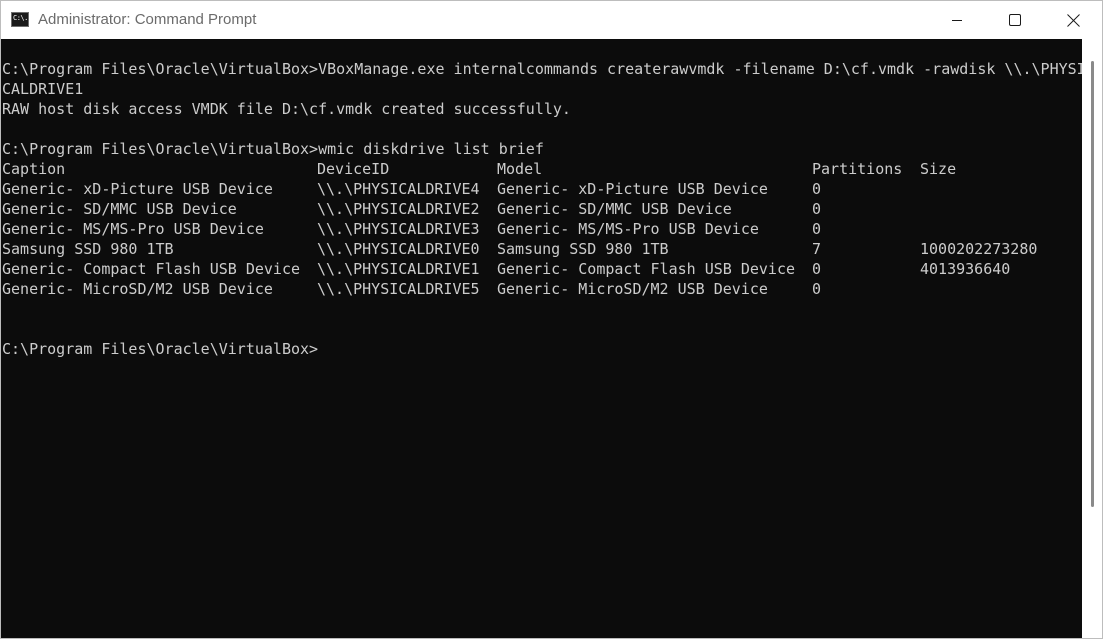  I want to click on row-size: 1000202273280, so click(979, 249).